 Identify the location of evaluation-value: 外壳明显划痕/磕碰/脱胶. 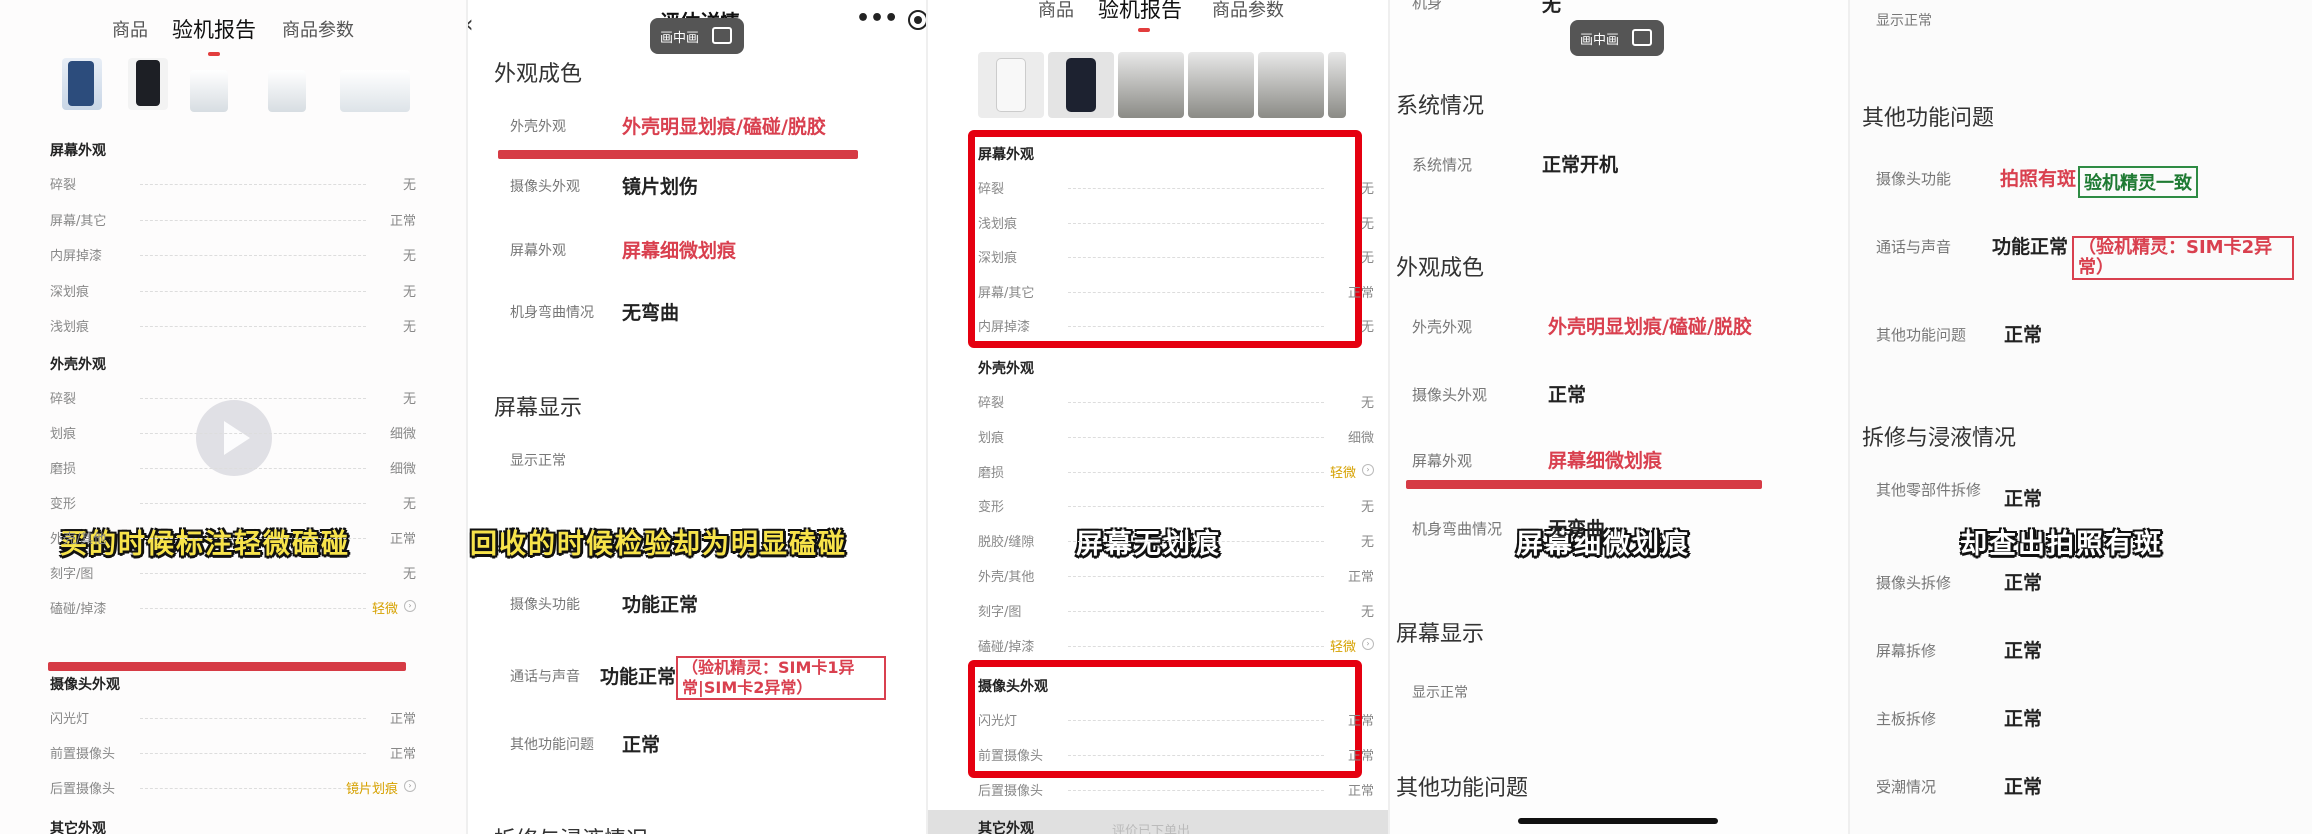
(724, 127).